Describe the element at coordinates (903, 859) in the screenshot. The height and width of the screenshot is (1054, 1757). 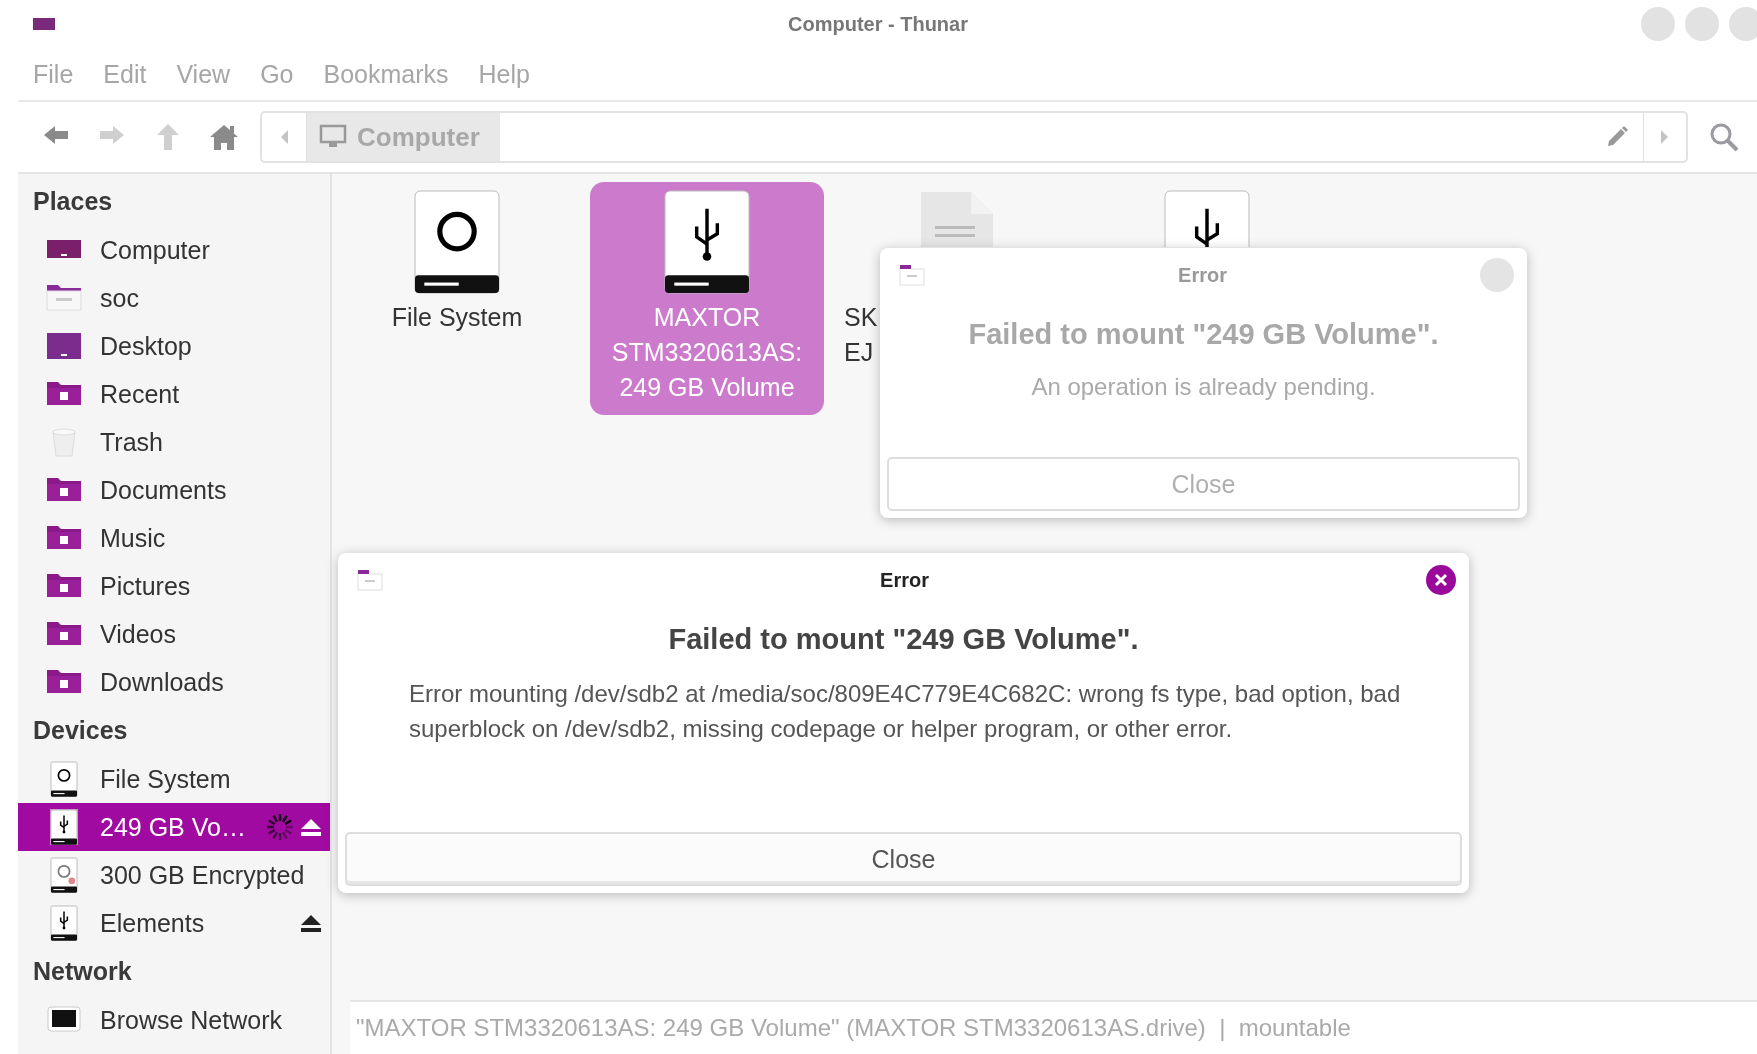
I see `close-button: Close` at that location.